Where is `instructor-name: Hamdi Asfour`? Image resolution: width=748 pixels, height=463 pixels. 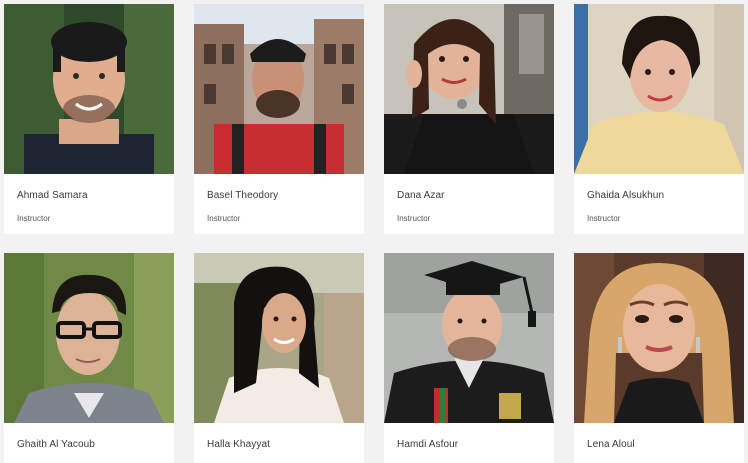
instructor-name: Hamdi Asfour is located at coordinates (427, 444).